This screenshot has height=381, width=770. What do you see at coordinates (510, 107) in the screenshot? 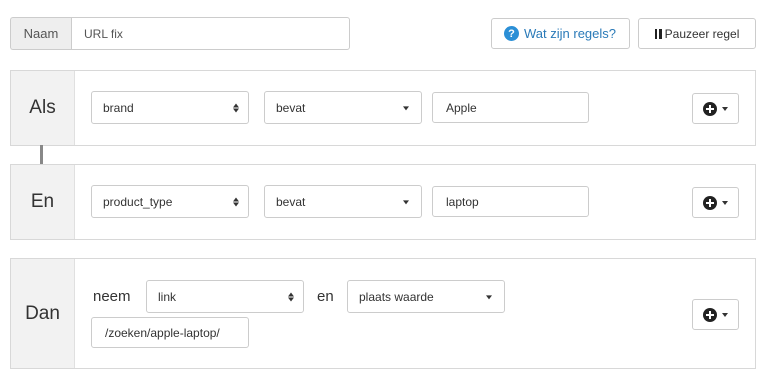
I see `value-input: Apple` at bounding box center [510, 107].